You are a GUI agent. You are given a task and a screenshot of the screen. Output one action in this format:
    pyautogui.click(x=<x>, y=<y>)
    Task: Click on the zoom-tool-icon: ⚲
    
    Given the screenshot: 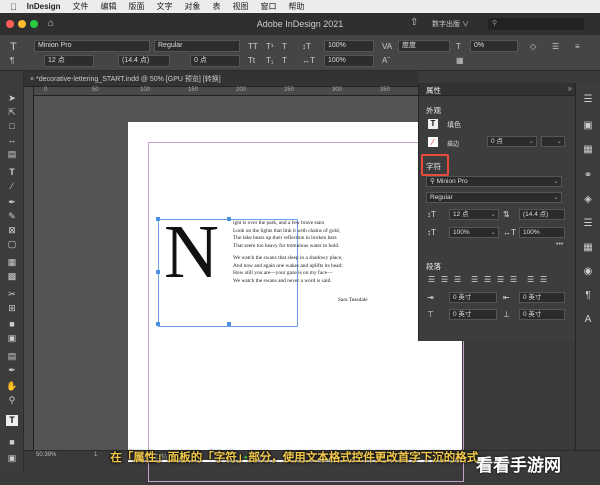 What is the action you would take?
    pyautogui.click(x=12, y=400)
    